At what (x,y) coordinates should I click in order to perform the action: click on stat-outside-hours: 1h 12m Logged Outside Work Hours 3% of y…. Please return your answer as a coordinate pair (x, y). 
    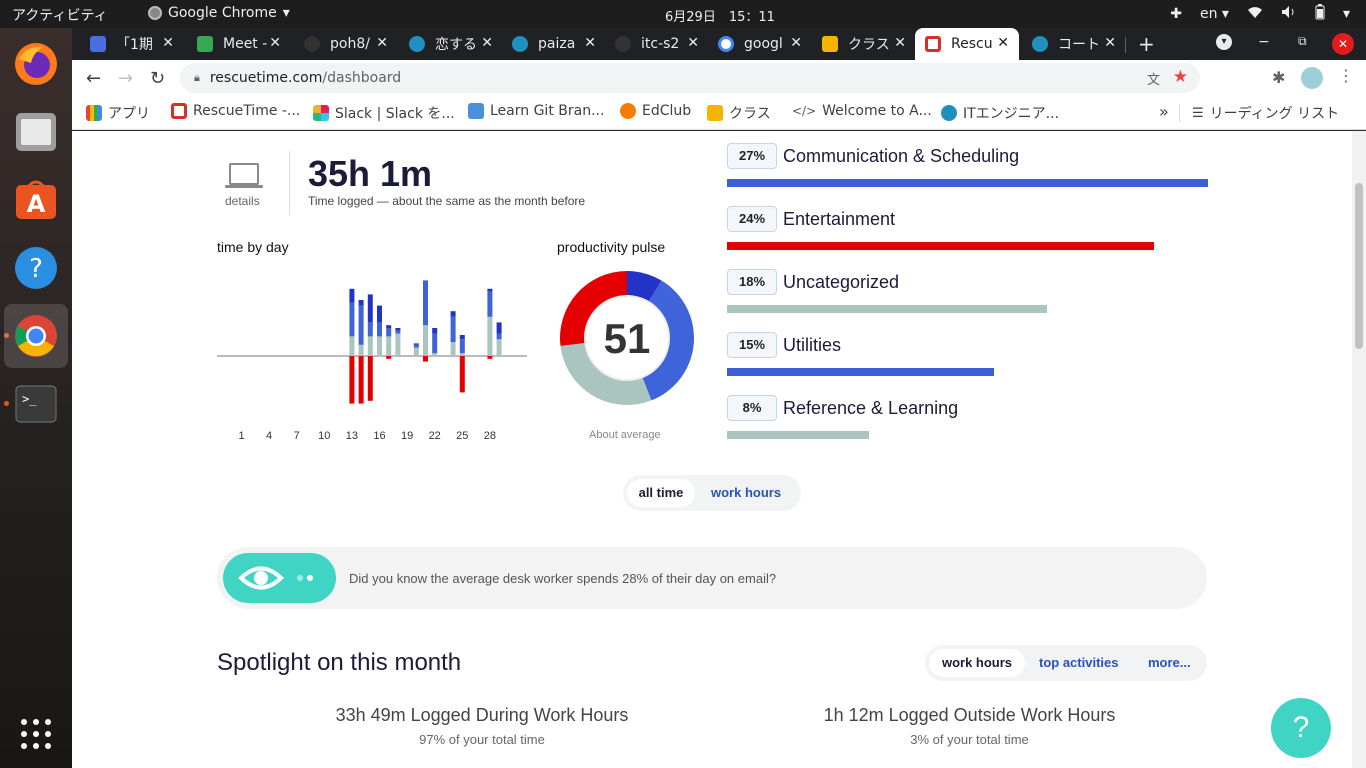
    Looking at the image, I should click on (969, 726).